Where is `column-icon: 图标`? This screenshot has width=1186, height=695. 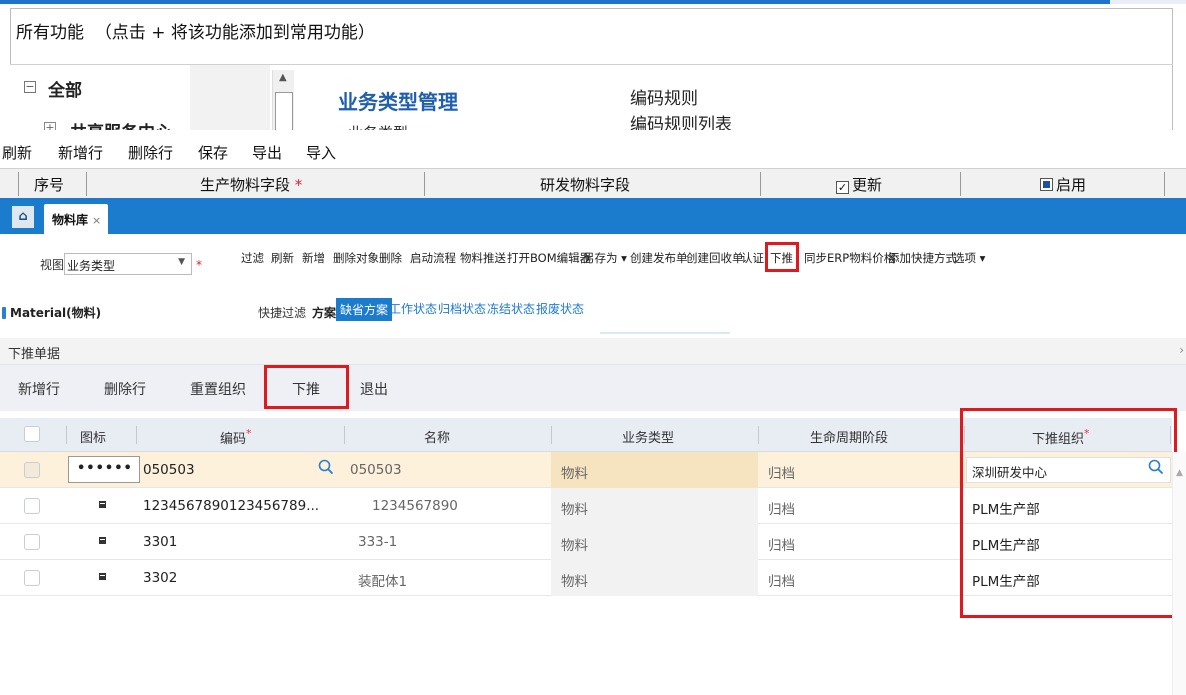
column-icon: 图标 is located at coordinates (93, 436).